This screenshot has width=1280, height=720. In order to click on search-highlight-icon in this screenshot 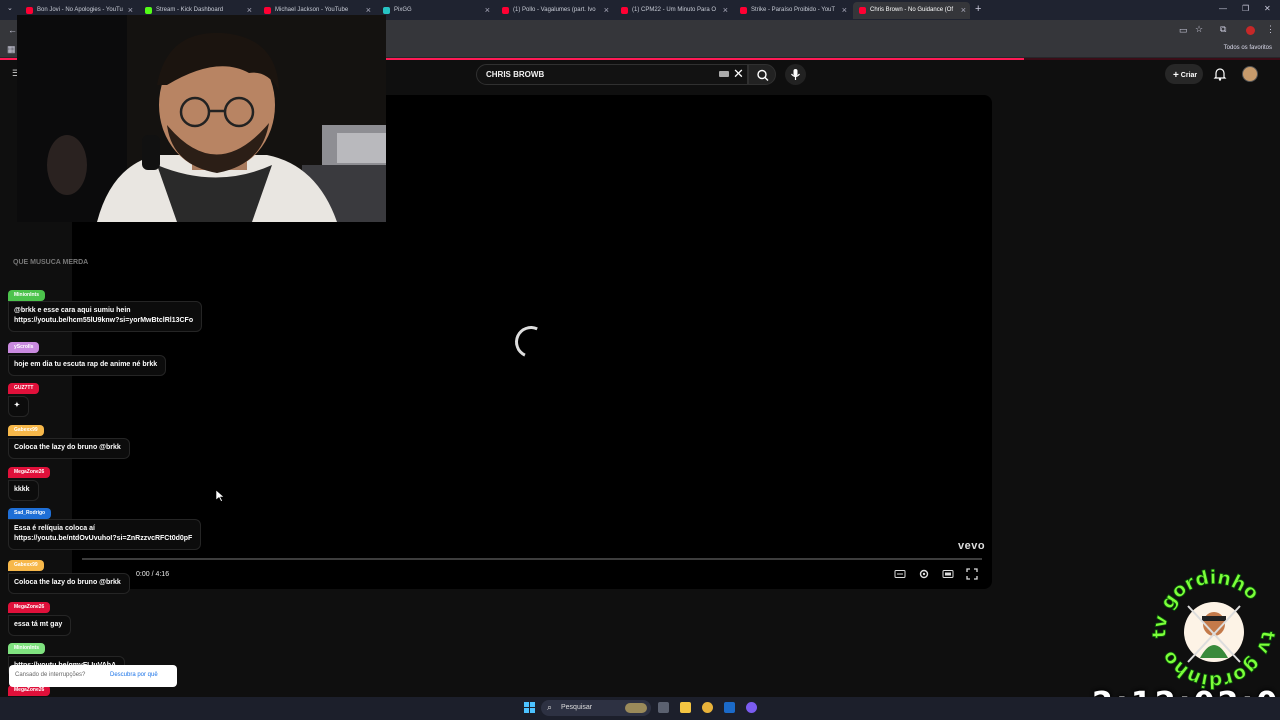, I will do `click(636, 708)`.